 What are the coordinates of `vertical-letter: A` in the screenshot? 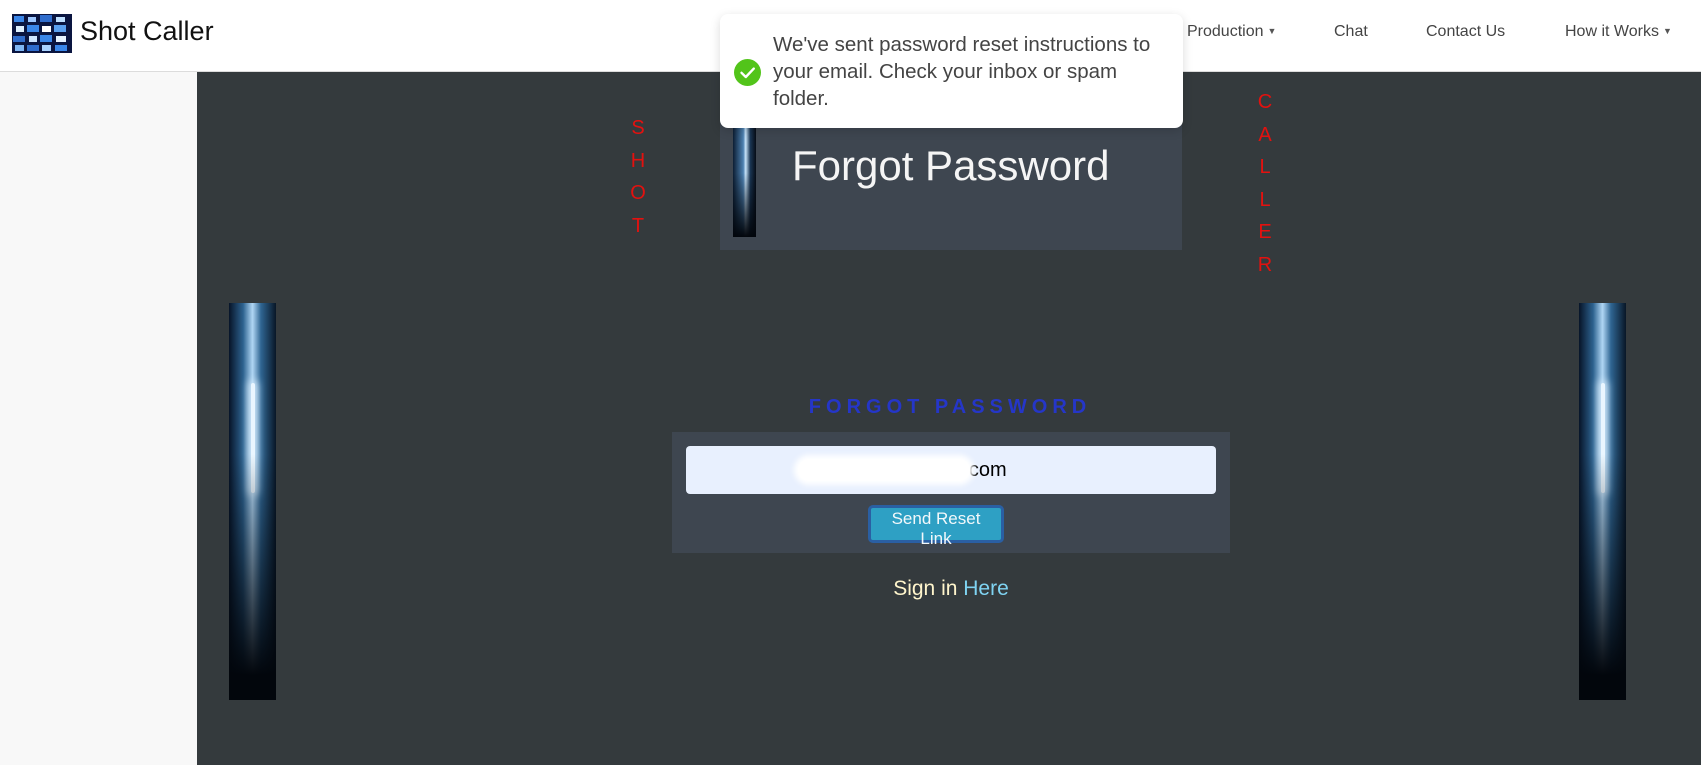 It's located at (1265, 134).